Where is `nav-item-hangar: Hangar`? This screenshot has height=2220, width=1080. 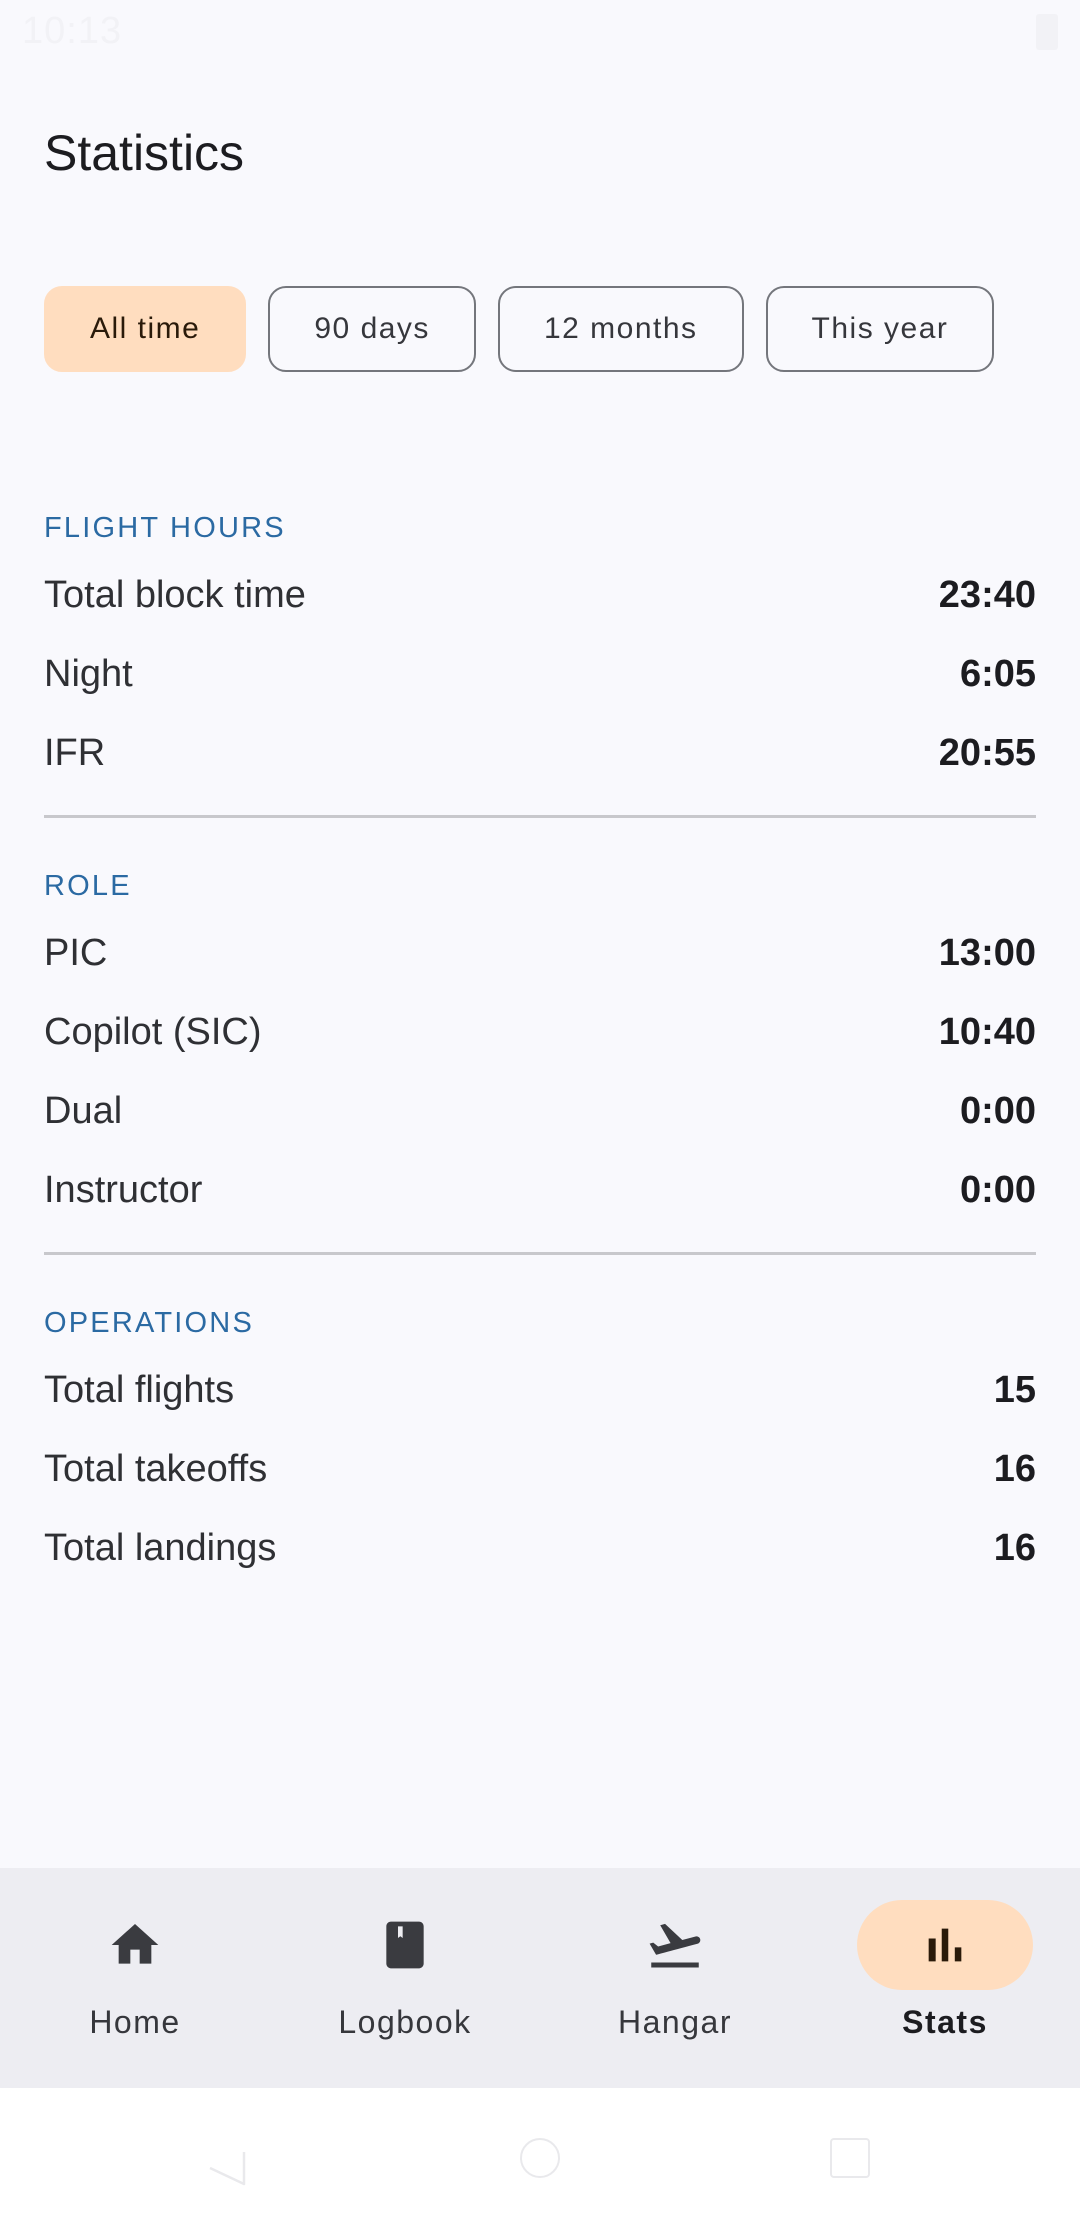
nav-item-hangar: Hangar is located at coordinates (675, 1978).